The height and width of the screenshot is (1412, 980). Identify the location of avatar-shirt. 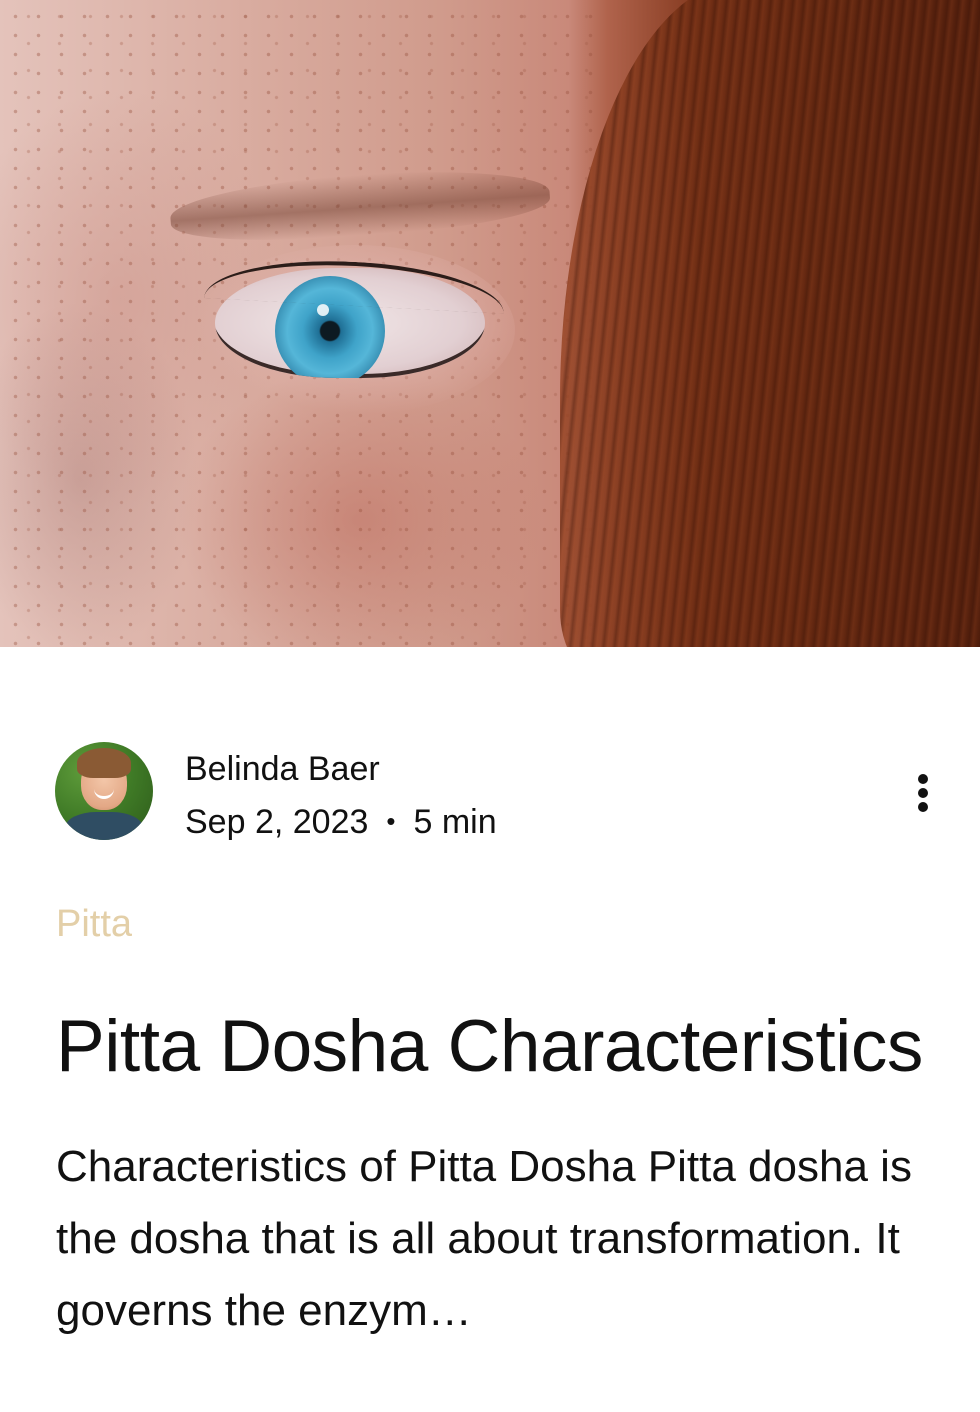
(104, 826).